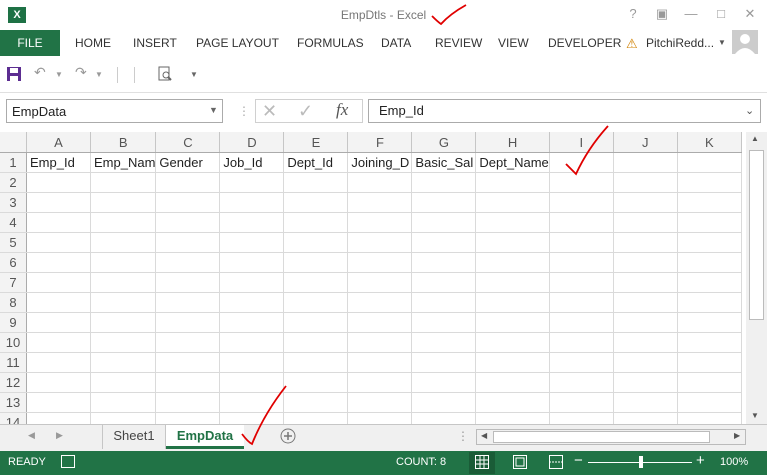 The image size is (767, 475). I want to click on minimize-icon: —, so click(691, 14).